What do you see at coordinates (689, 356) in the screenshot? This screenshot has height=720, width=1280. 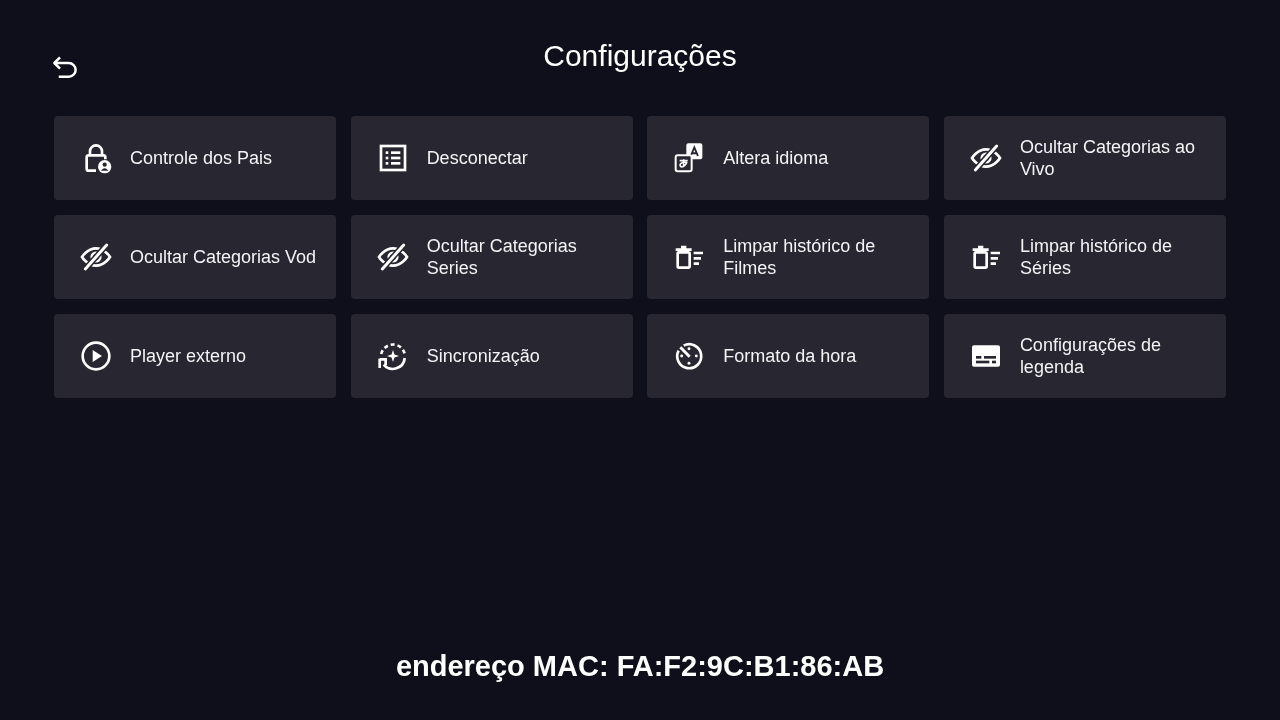 I see `timer-icon` at bounding box center [689, 356].